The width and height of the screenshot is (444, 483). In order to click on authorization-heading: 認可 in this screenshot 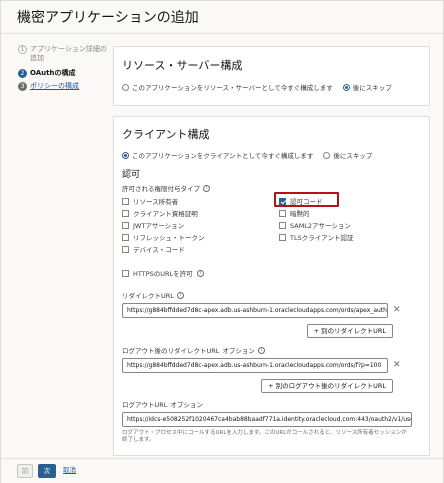, I will do `click(131, 175)`.